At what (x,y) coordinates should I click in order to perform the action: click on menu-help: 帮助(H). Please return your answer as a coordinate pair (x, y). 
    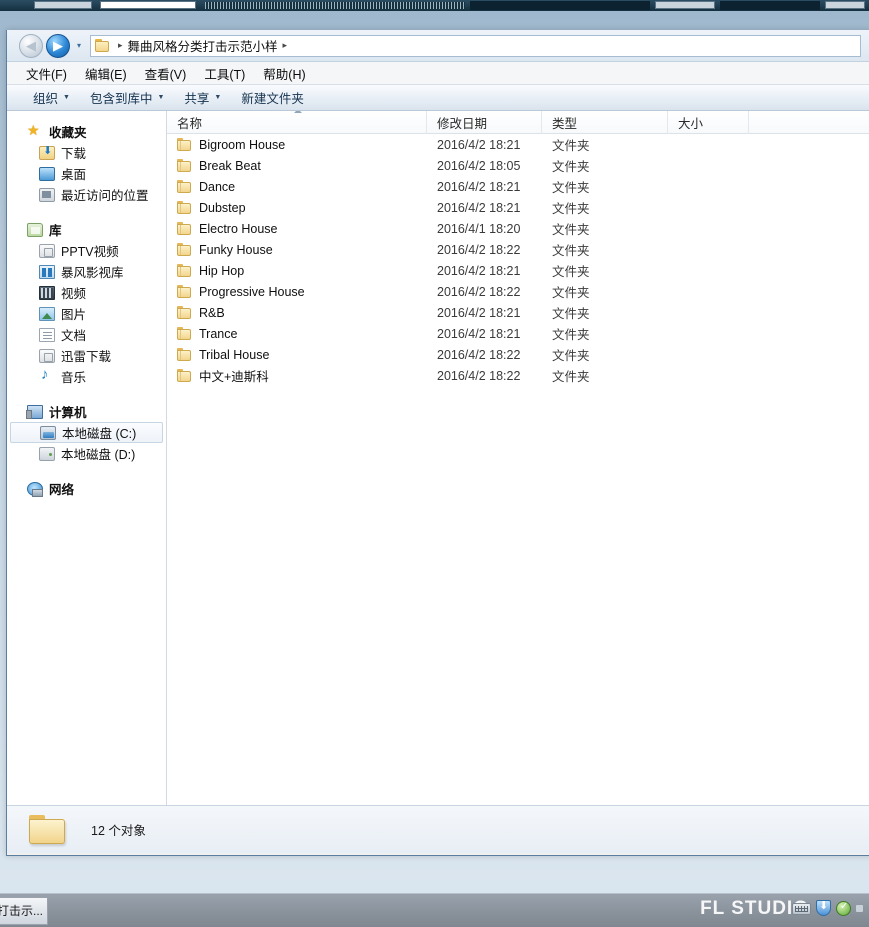
    Looking at the image, I should click on (284, 73).